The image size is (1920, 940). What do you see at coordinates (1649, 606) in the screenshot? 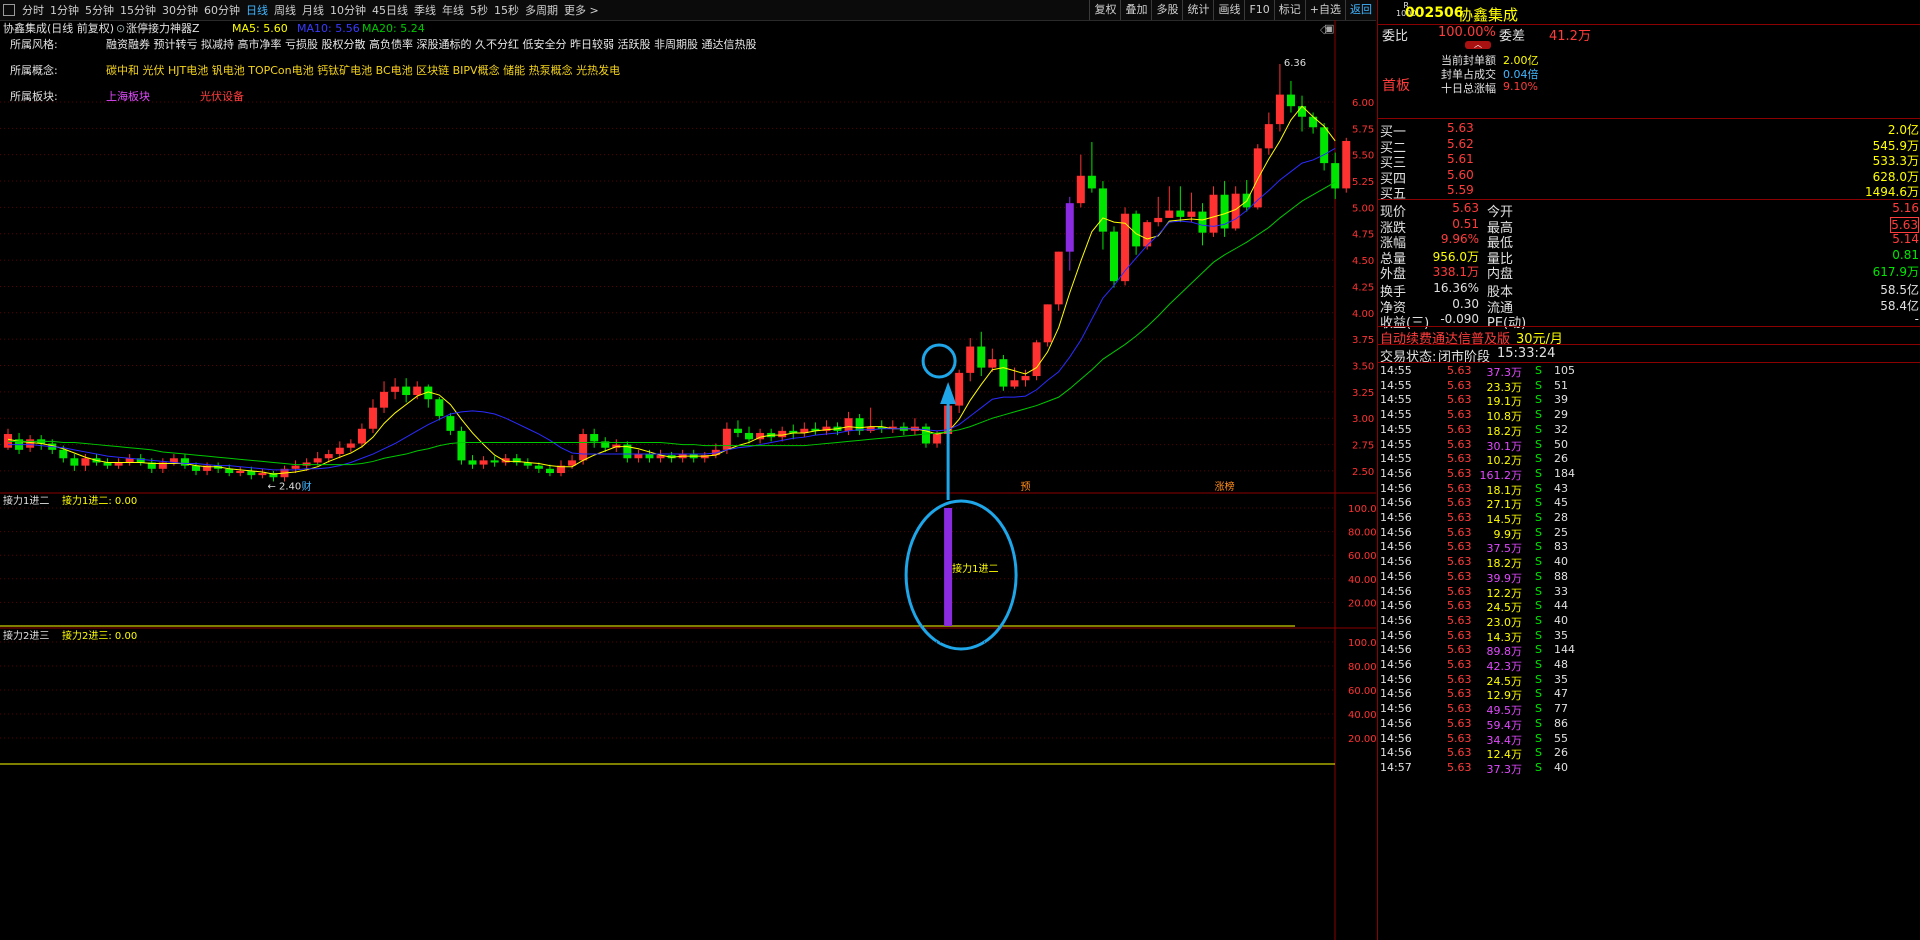
I see `tick-row-16: 14:56 5.63 24.5万 S 44` at bounding box center [1649, 606].